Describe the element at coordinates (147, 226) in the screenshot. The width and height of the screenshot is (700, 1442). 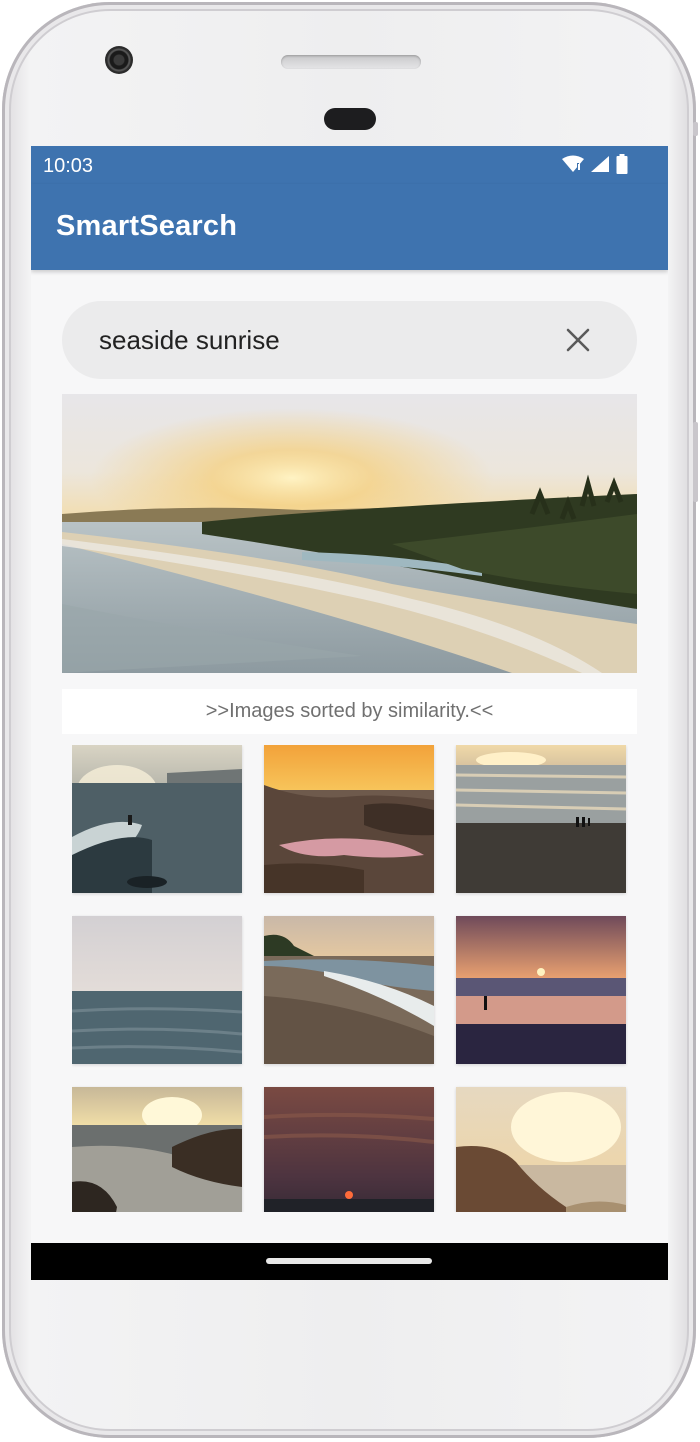
I see `app-title: SmartSearch` at that location.